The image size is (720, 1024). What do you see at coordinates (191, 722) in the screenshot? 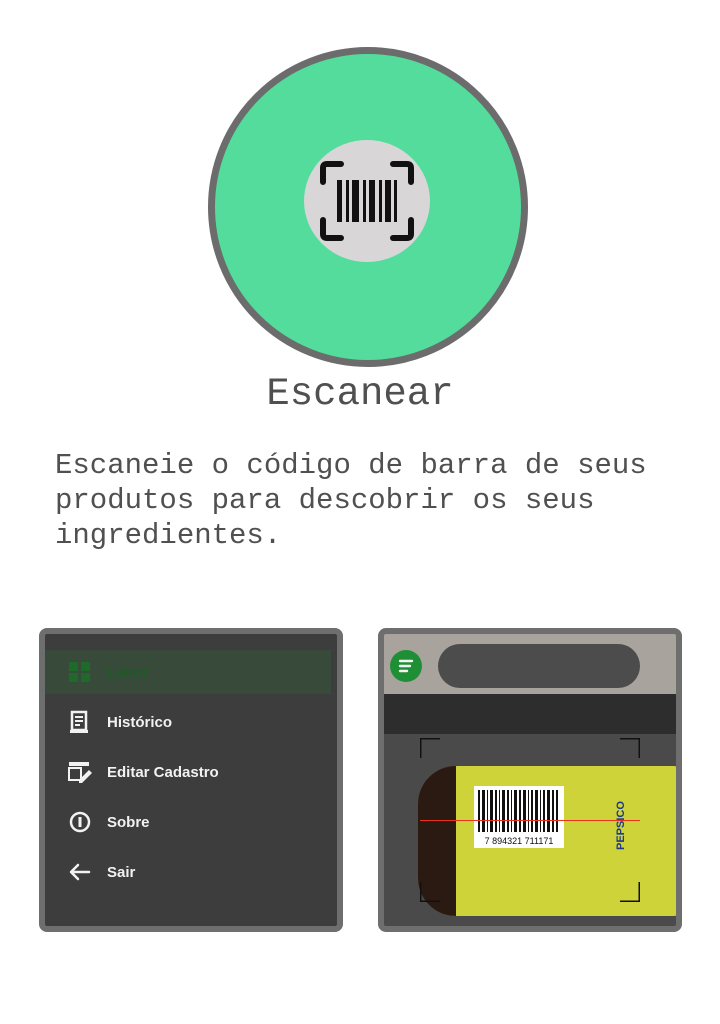
I see `menu-item-historico: Histórico` at bounding box center [191, 722].